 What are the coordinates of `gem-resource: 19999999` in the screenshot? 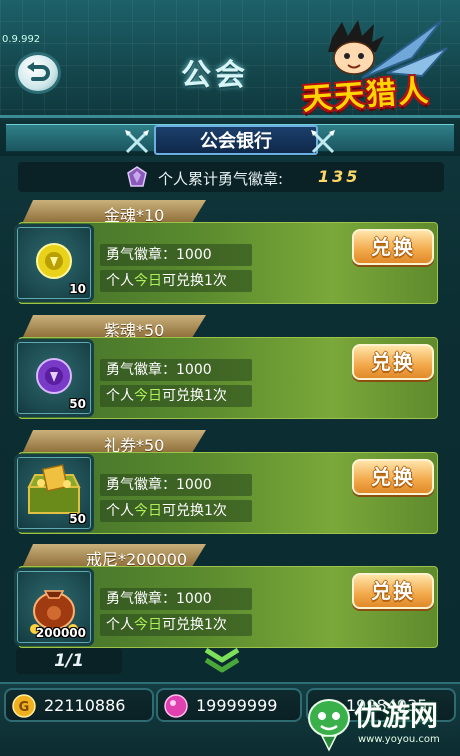 It's located at (229, 705).